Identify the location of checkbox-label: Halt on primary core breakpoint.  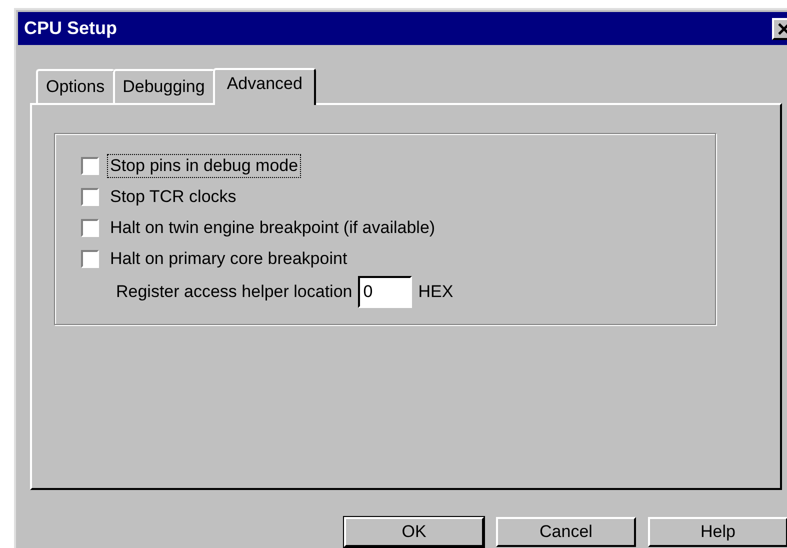
(228, 258).